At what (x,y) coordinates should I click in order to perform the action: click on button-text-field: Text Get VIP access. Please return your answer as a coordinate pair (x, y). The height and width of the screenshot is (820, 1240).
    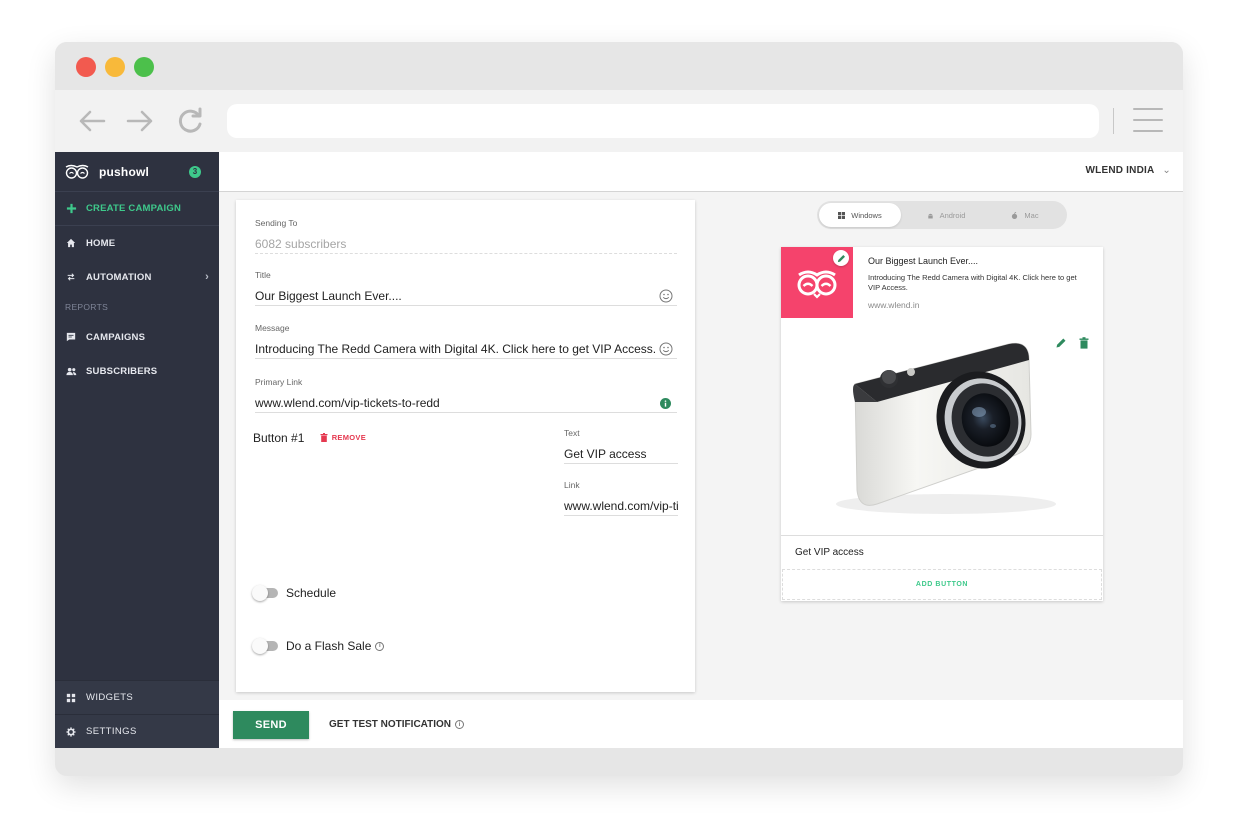
    Looking at the image, I should click on (621, 446).